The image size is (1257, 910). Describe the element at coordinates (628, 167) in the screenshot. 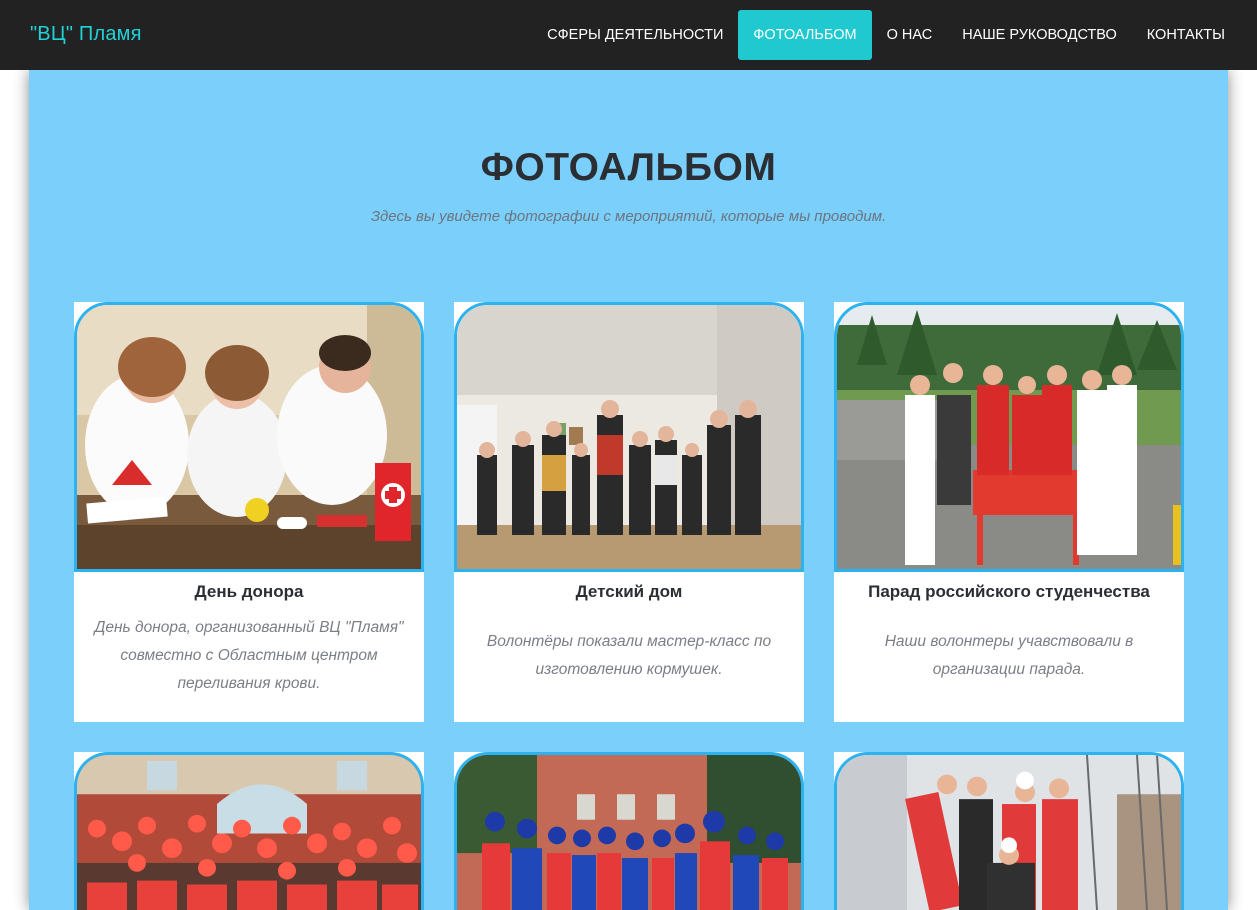

I see `page-title: ФОТОАЛЬБОМ` at that location.